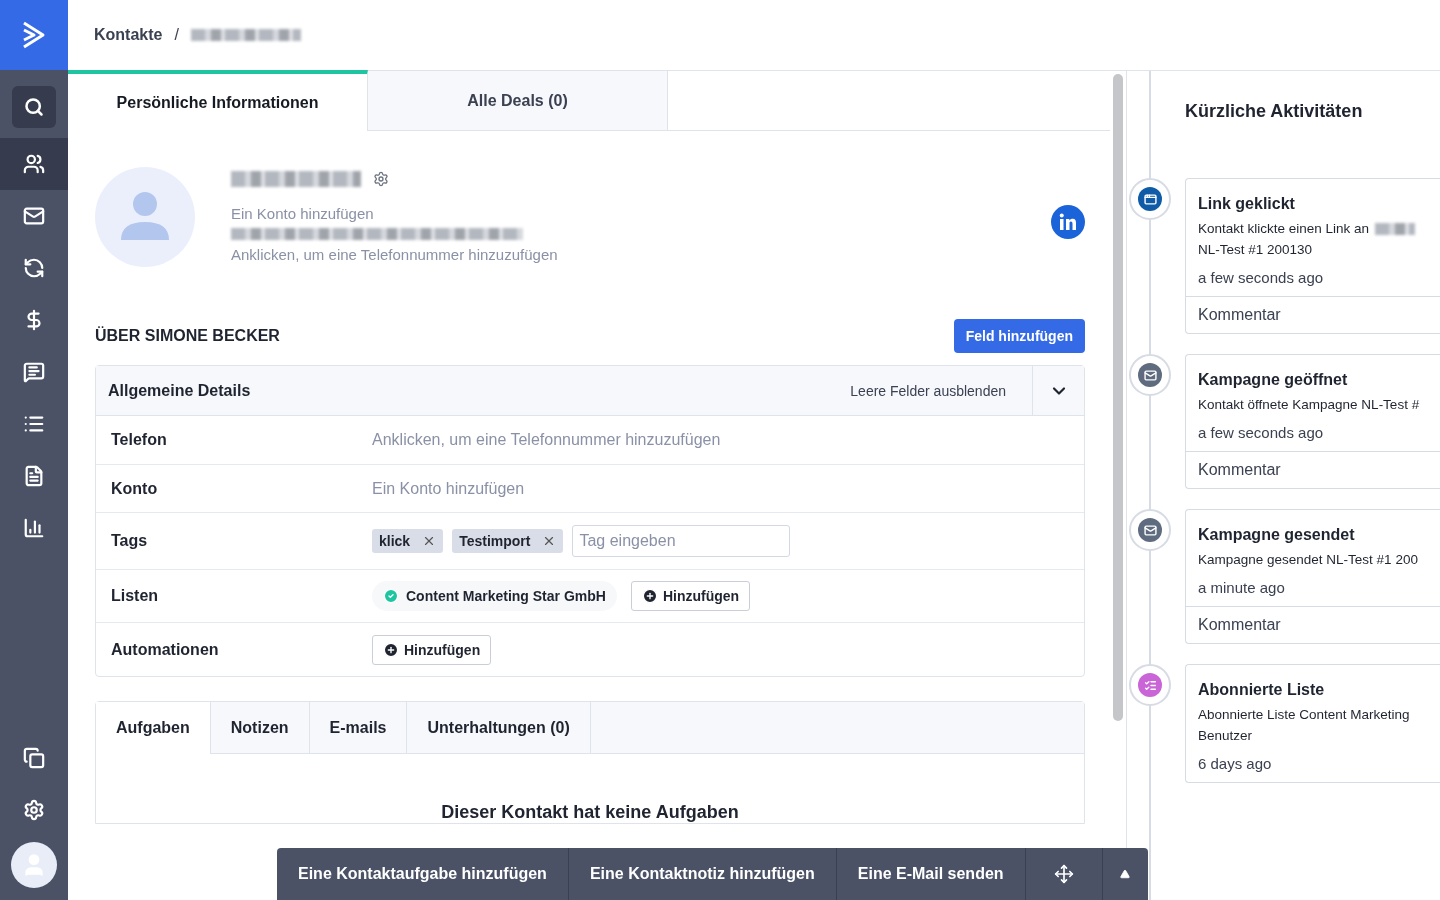  What do you see at coordinates (499, 728) in the screenshot?
I see `tab: Unterhaltungen (0)` at bounding box center [499, 728].